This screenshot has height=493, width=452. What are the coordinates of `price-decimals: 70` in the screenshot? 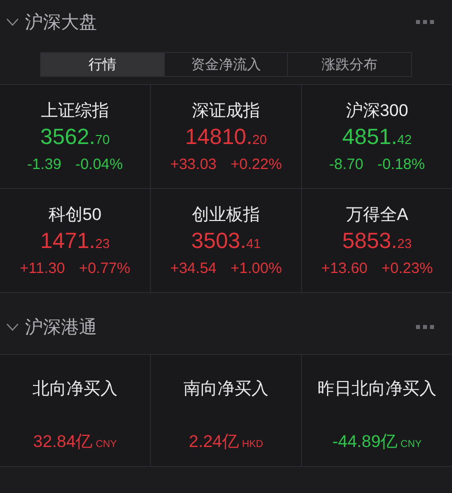 It's located at (102, 140).